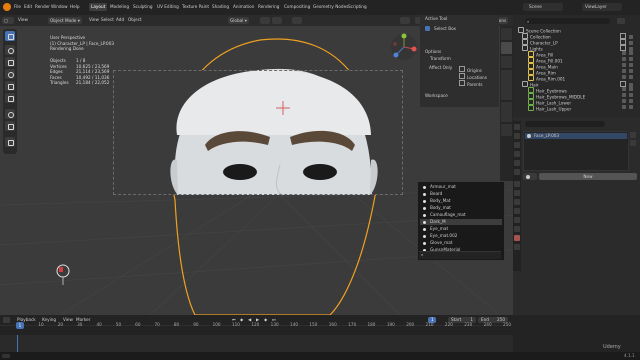 This screenshot has width=640, height=360. Describe the element at coordinates (135, 19) in the screenshot. I see `menu-object: Object` at that location.